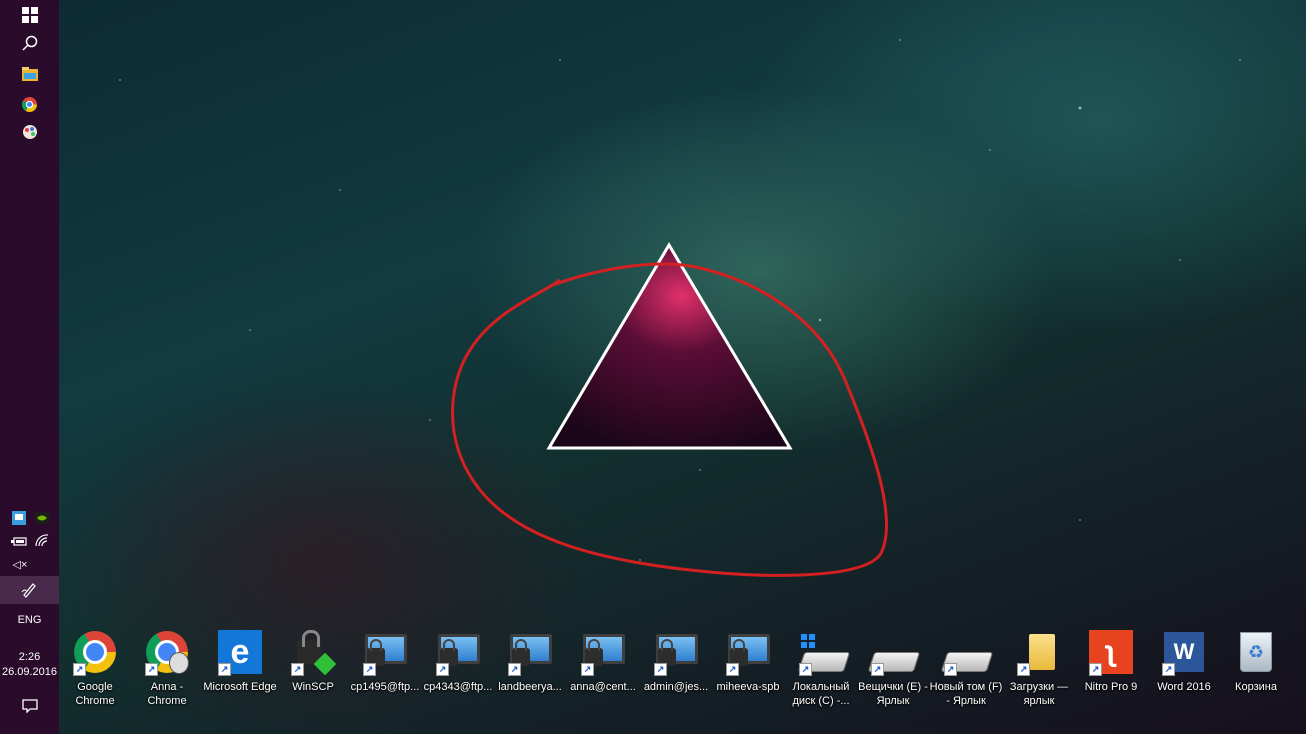  I want to click on desktop-icon-recycle-bin: ♻ Корзина, so click(1256, 672).